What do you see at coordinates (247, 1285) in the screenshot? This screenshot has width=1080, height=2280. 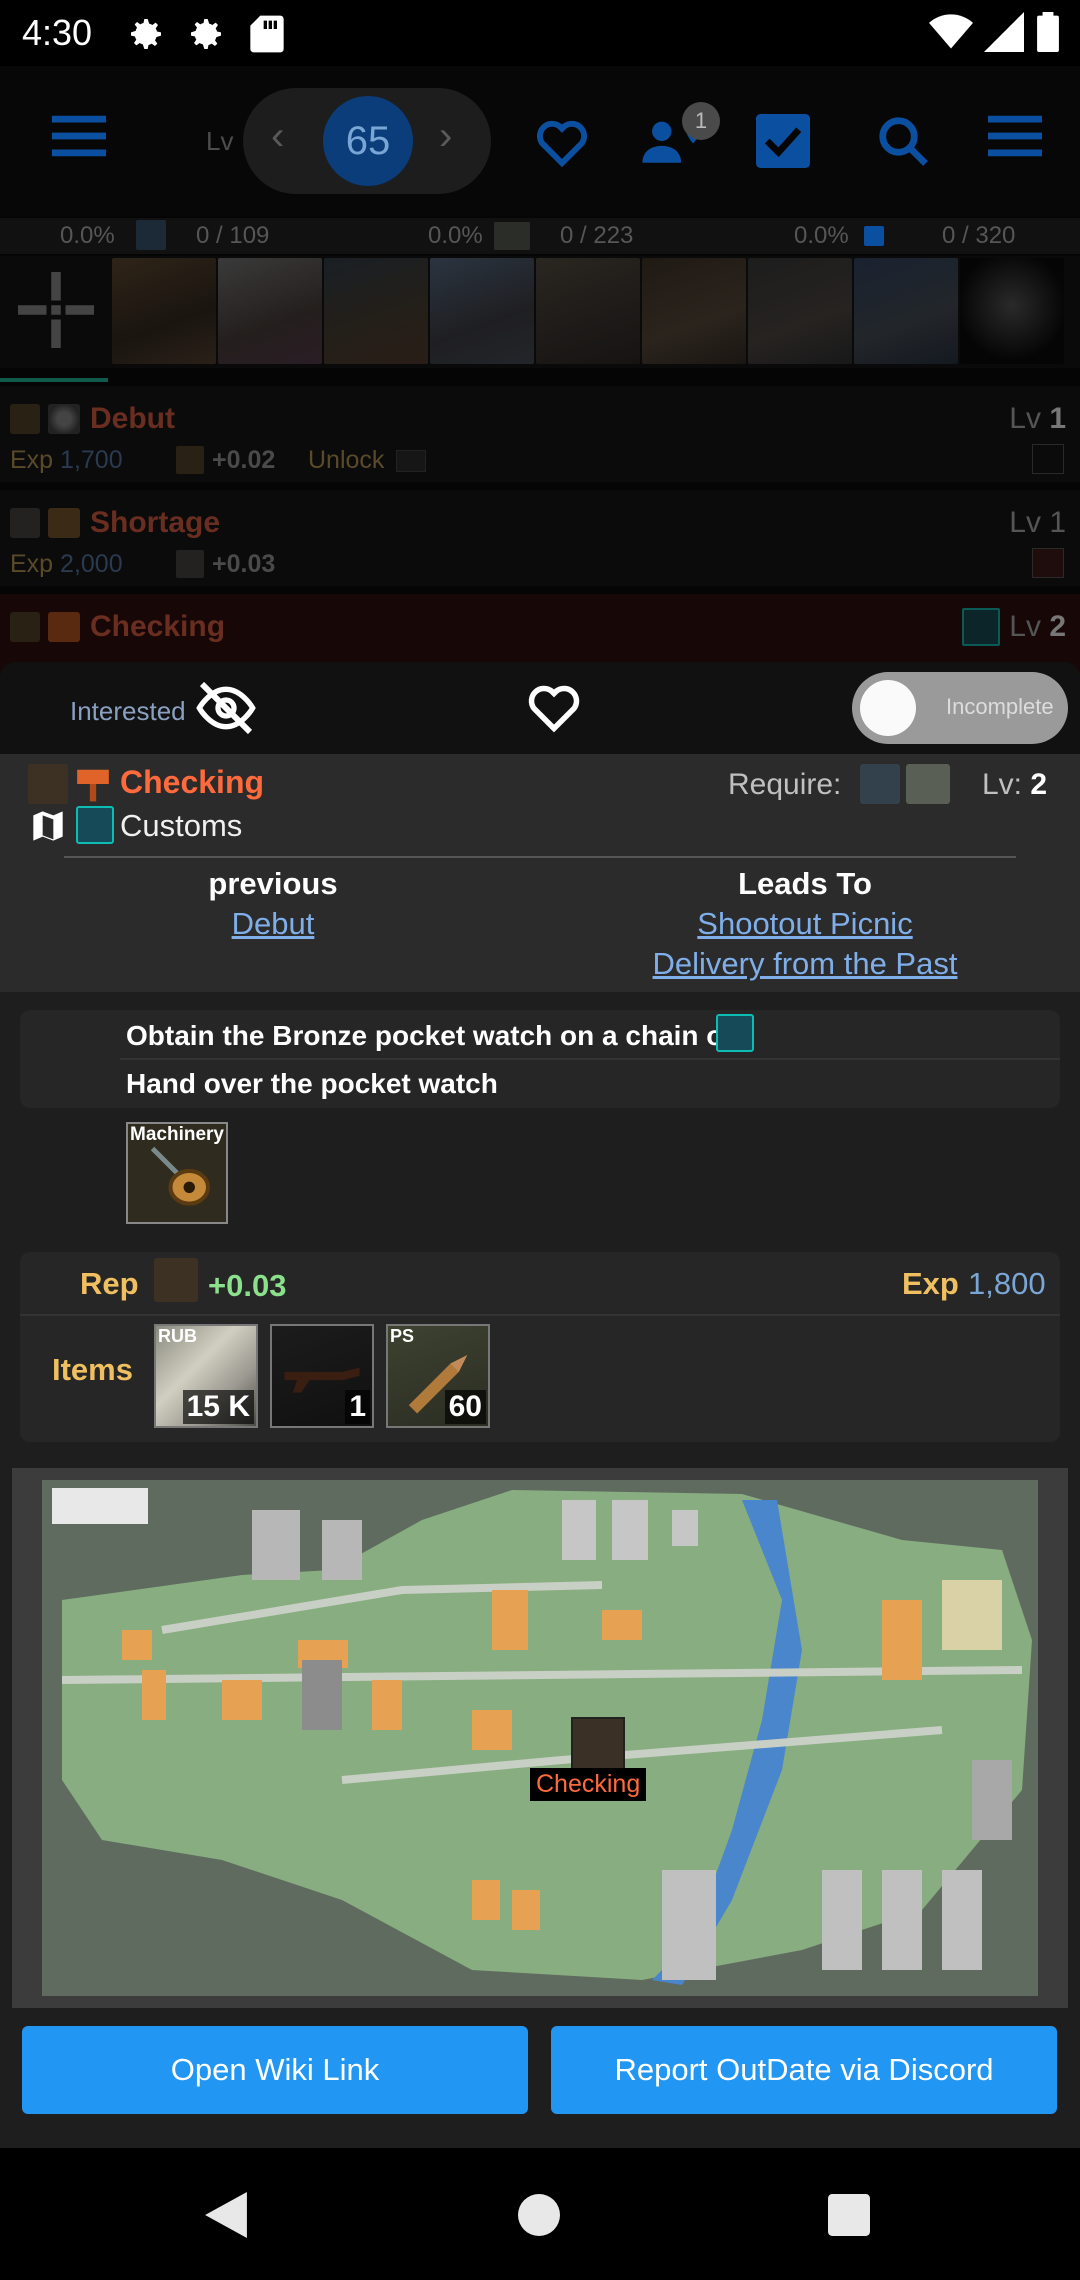 I see `rep-value: +0.03` at bounding box center [247, 1285].